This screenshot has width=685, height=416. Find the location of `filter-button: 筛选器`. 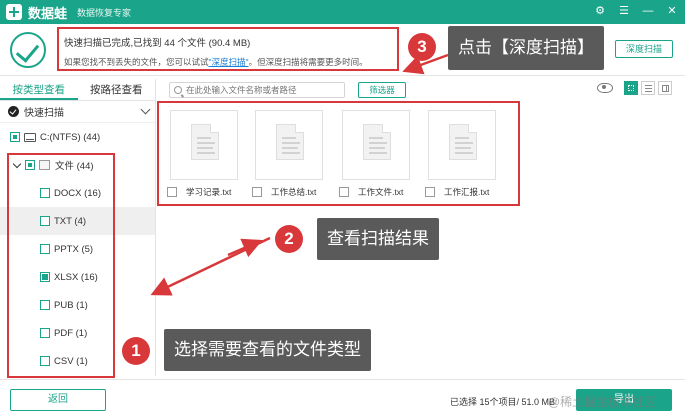

filter-button: 筛选器 is located at coordinates (382, 90).